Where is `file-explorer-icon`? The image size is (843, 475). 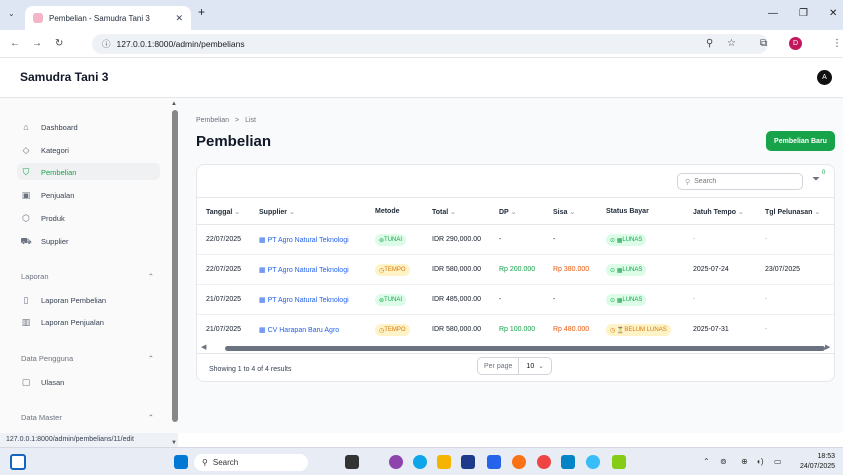
file-explorer-icon is located at coordinates (444, 462).